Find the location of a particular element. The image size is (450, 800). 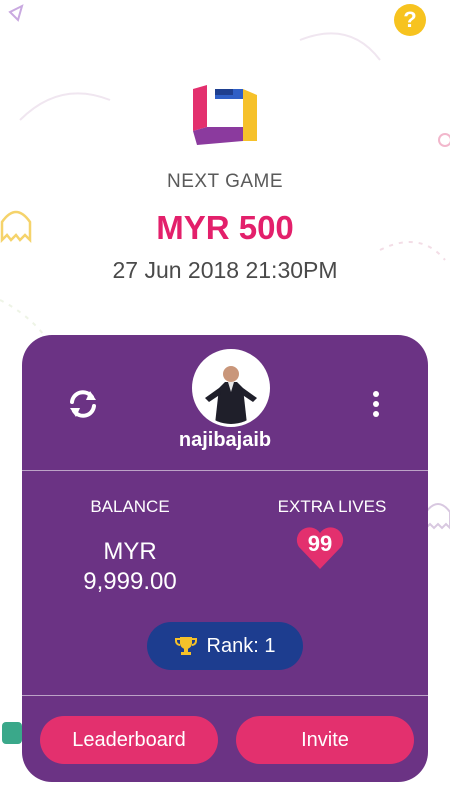

extra-lives-count: 99 is located at coordinates (320, 543).